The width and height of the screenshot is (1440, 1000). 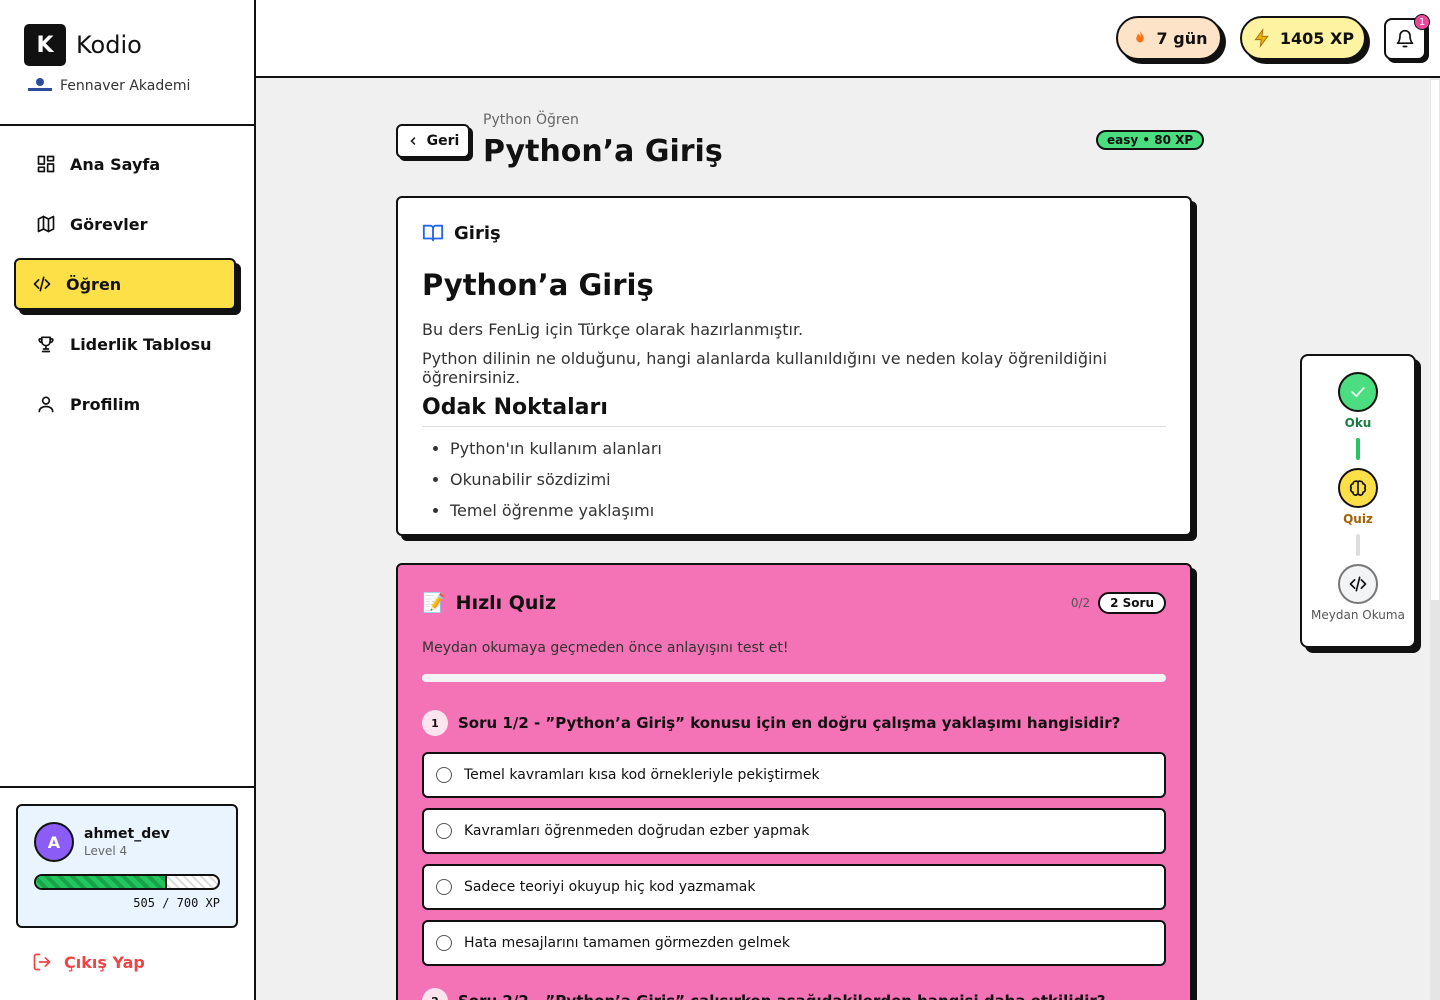 What do you see at coordinates (127, 834) in the screenshot?
I see `user-name: ahmet_dev` at bounding box center [127, 834].